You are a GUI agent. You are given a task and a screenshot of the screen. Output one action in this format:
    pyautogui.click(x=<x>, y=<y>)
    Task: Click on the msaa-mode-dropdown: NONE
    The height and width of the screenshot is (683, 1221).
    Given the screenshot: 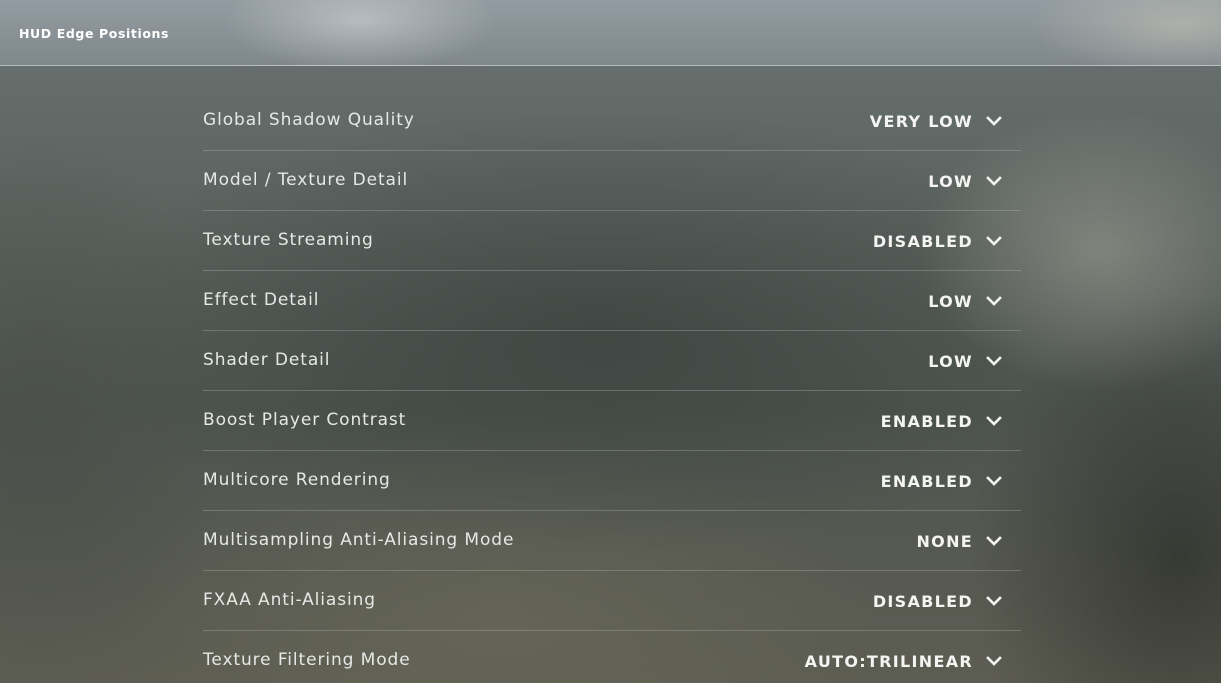 What is the action you would take?
    pyautogui.click(x=959, y=541)
    